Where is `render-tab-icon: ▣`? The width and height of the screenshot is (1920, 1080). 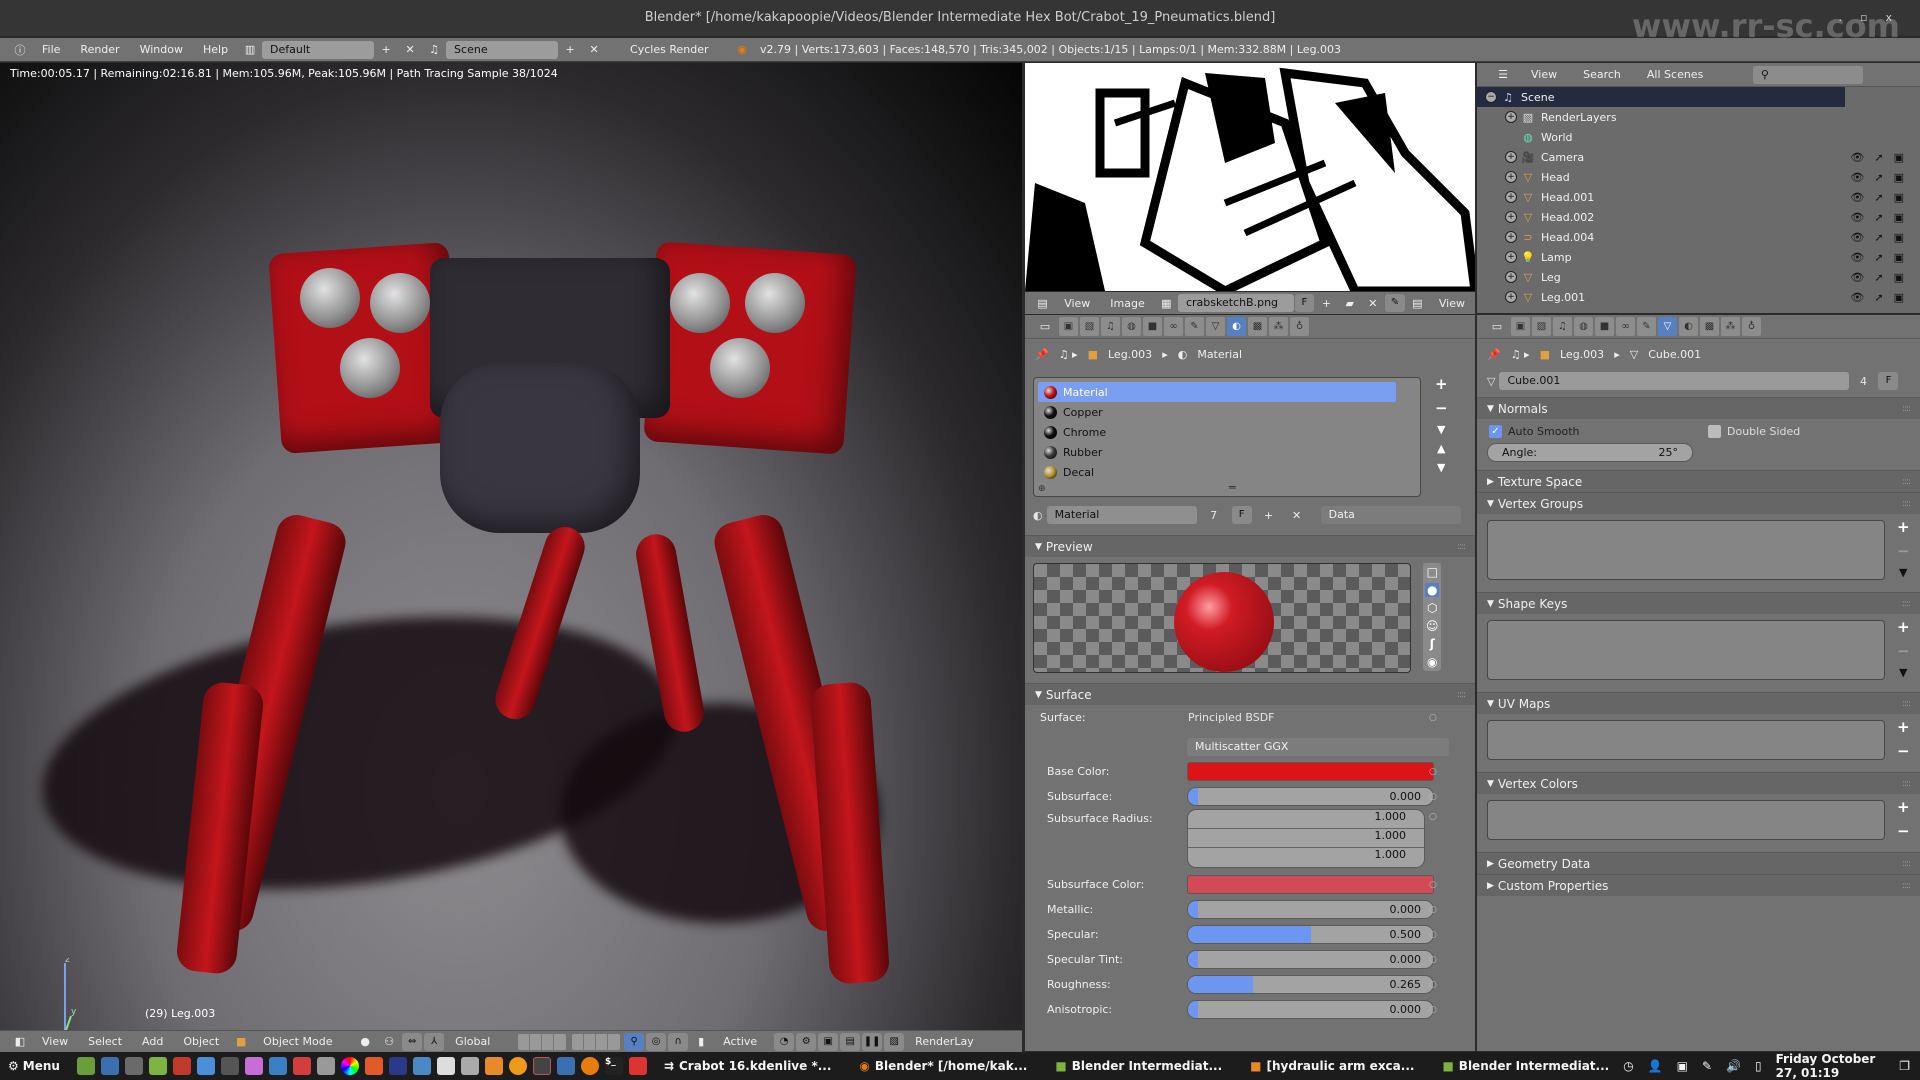 render-tab-icon: ▣ is located at coordinates (1068, 326).